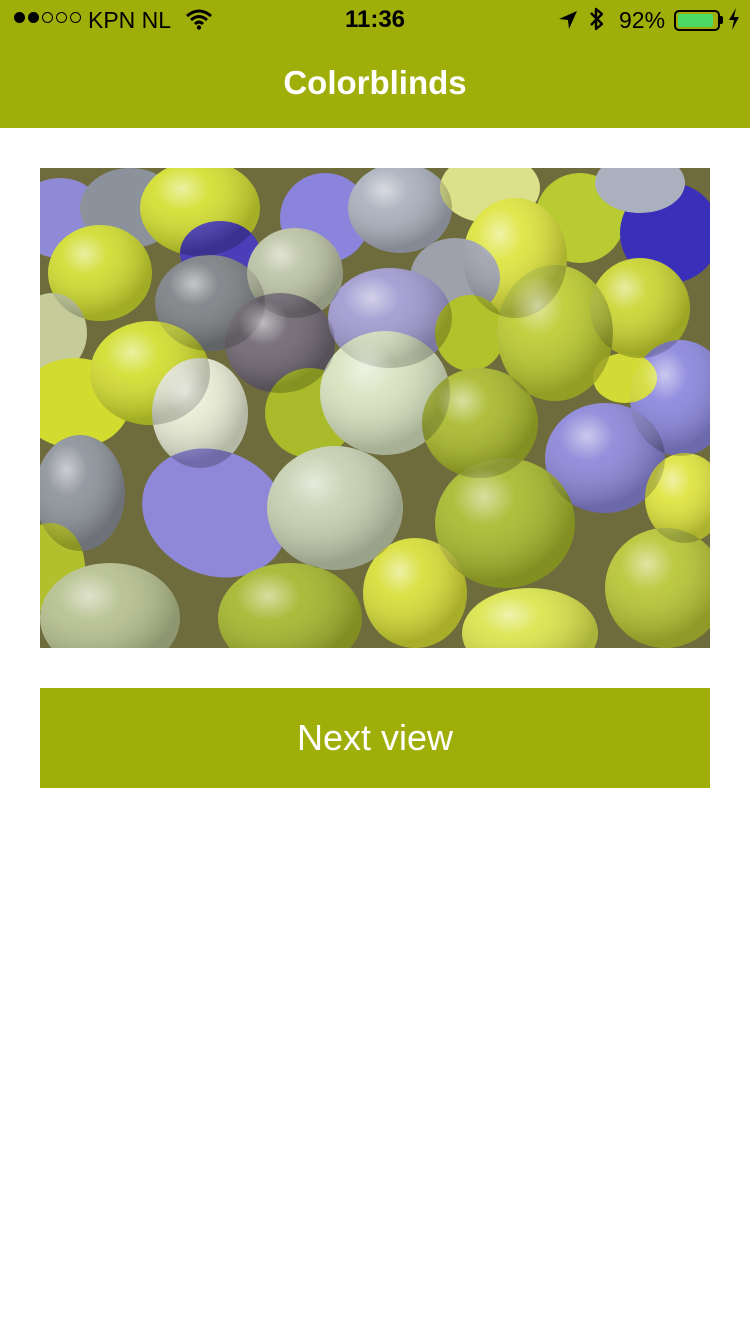 The height and width of the screenshot is (1334, 750). I want to click on header: KPN NL 11:36 92% Colorblinds, so click(375, 64).